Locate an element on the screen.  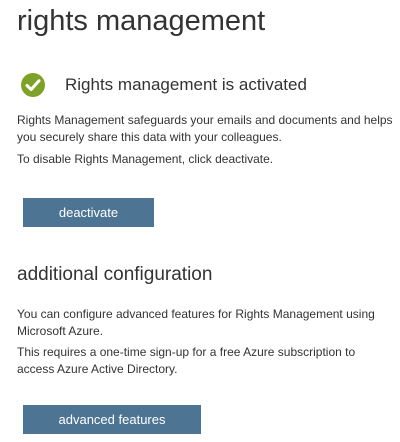
status-text: Rights management is activated is located at coordinates (186, 84).